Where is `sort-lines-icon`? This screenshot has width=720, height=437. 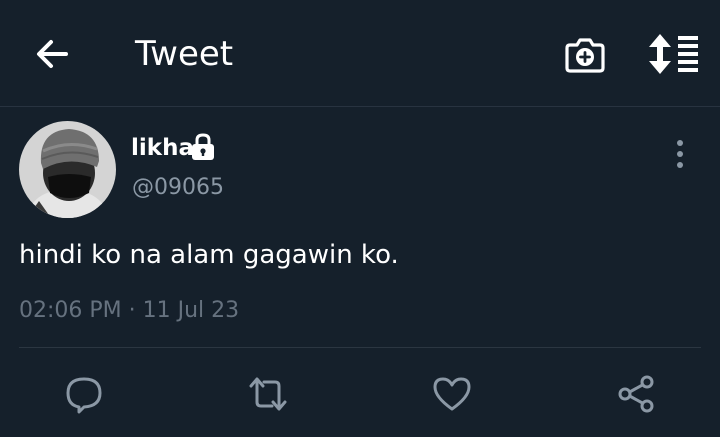 sort-lines-icon is located at coordinates (673, 54).